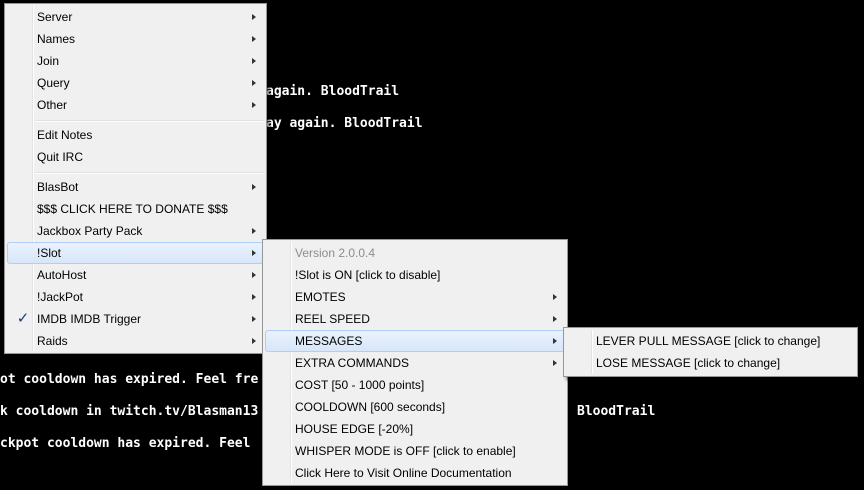  I want to click on menu-item-label: BlasBot, so click(58, 187).